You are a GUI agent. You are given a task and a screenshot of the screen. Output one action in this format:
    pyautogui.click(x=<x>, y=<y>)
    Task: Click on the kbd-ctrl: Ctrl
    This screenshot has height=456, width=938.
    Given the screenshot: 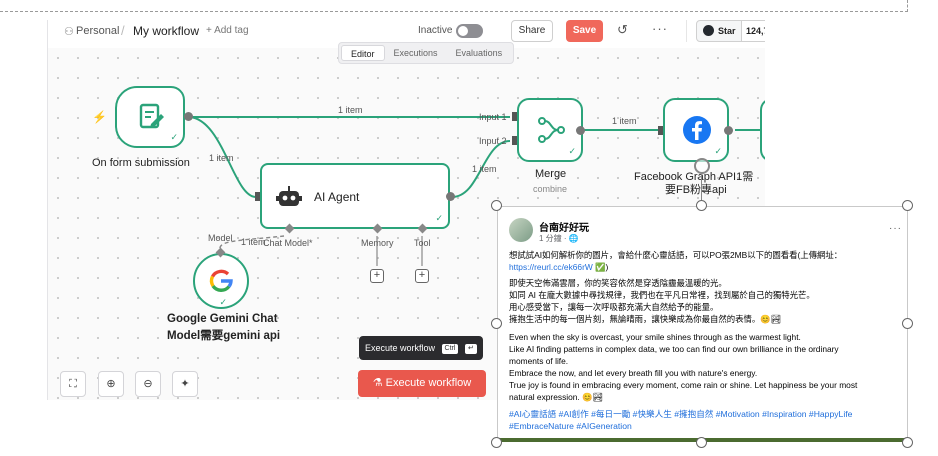 What is the action you would take?
    pyautogui.click(x=450, y=349)
    